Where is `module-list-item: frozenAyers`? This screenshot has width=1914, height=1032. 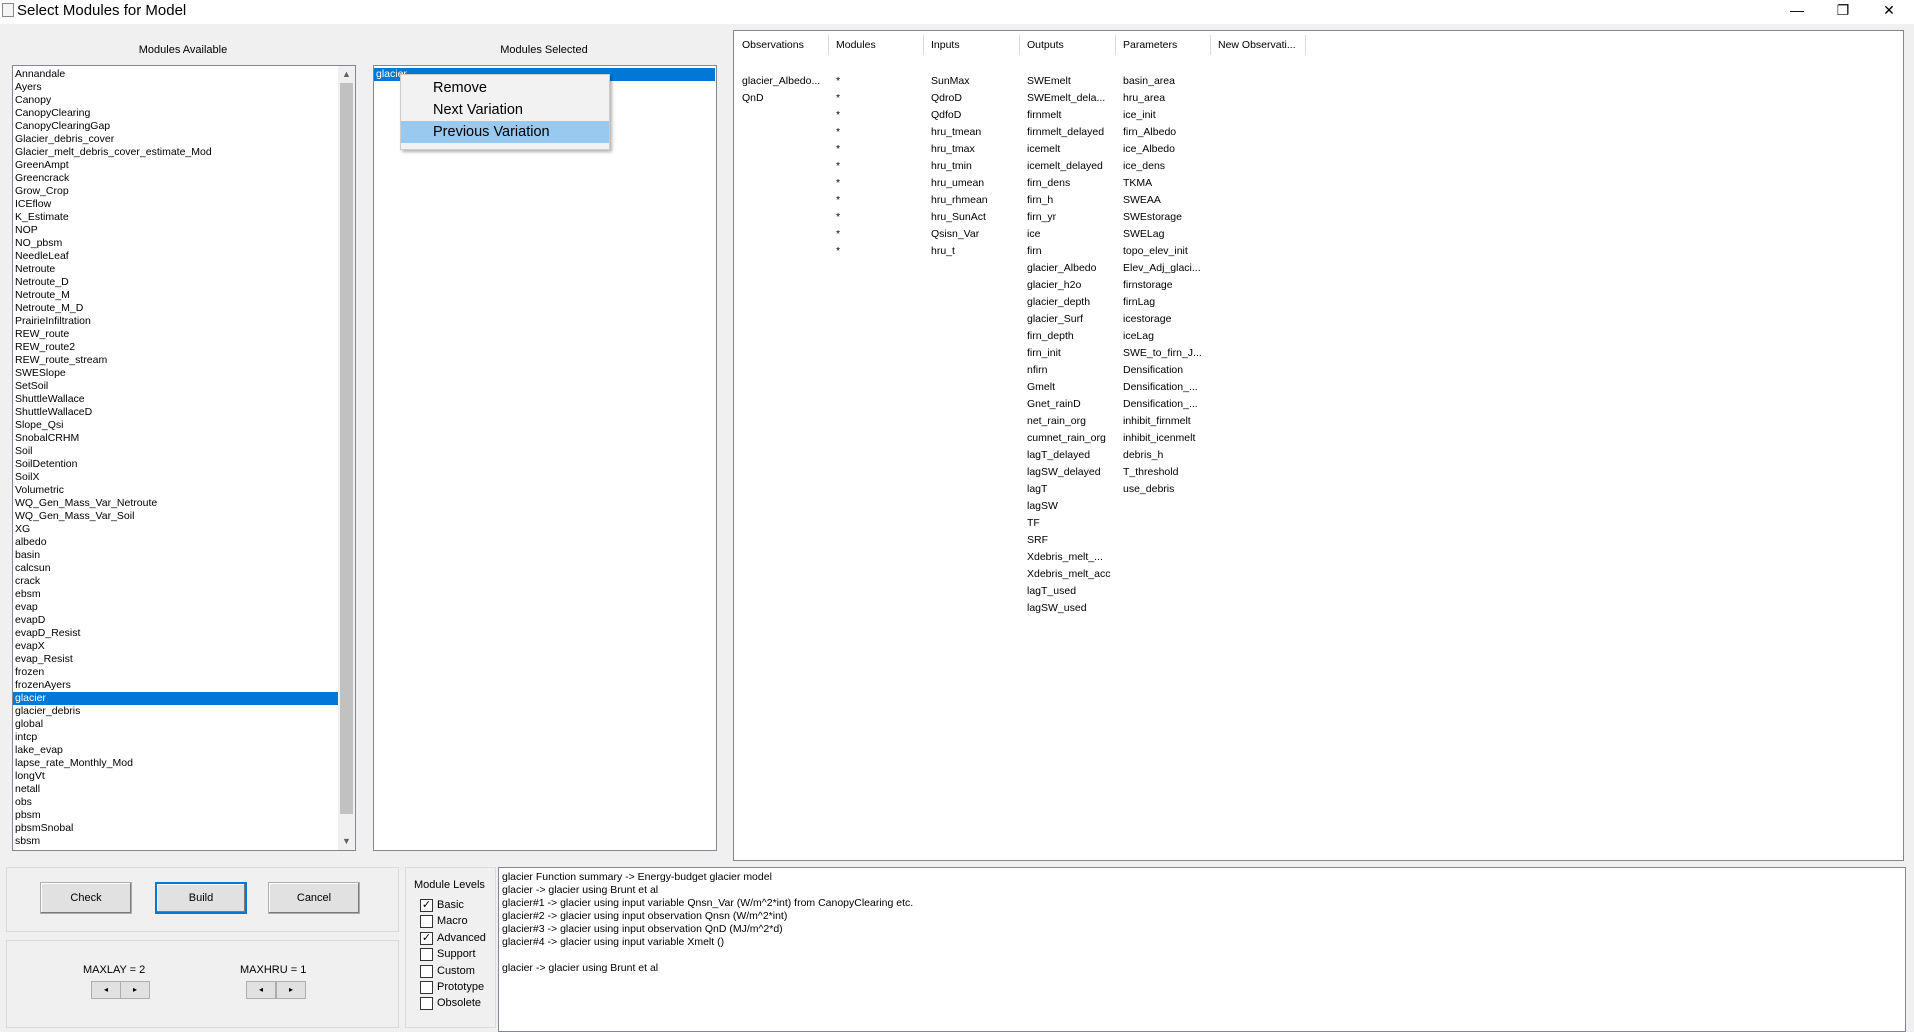 module-list-item: frozenAyers is located at coordinates (184, 685).